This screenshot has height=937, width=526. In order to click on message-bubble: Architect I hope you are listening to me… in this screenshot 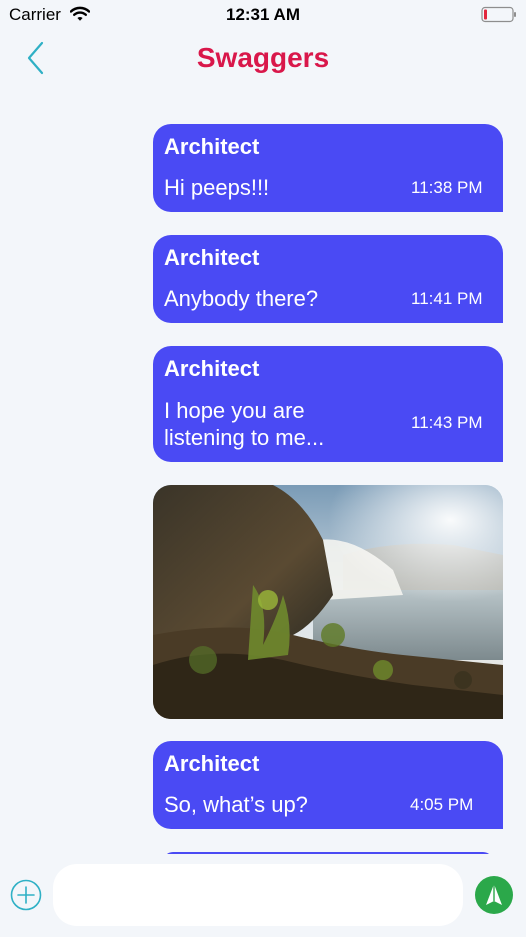, I will do `click(328, 404)`.